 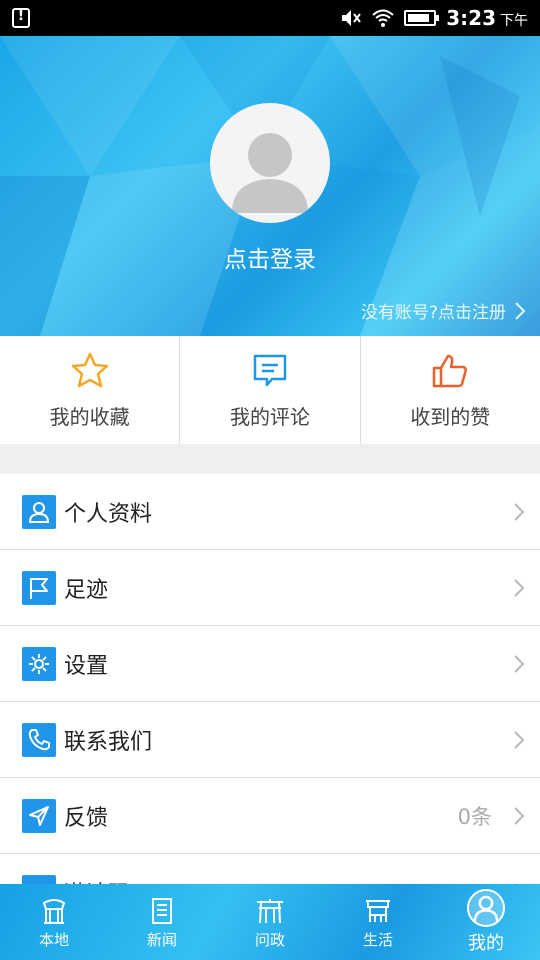 What do you see at coordinates (270, 512) in the screenshot?
I see `menu-item-profile: 个人资料` at bounding box center [270, 512].